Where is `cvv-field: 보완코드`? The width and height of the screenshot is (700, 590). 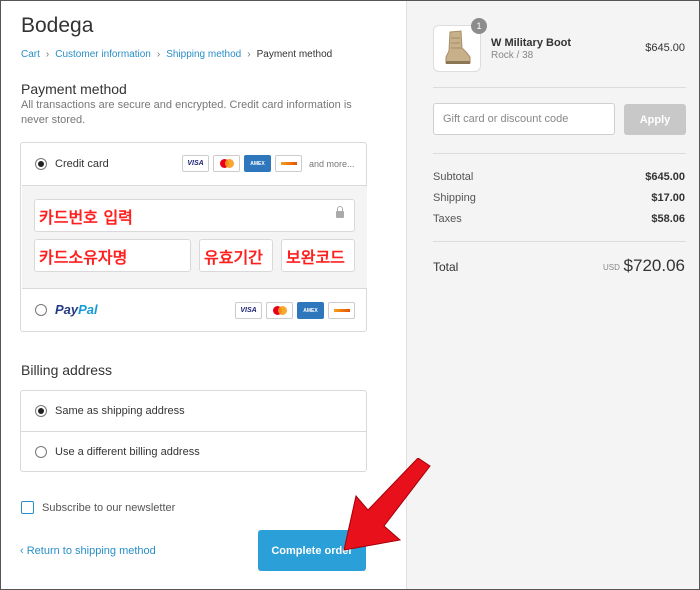 cvv-field: 보완코드 is located at coordinates (318, 255).